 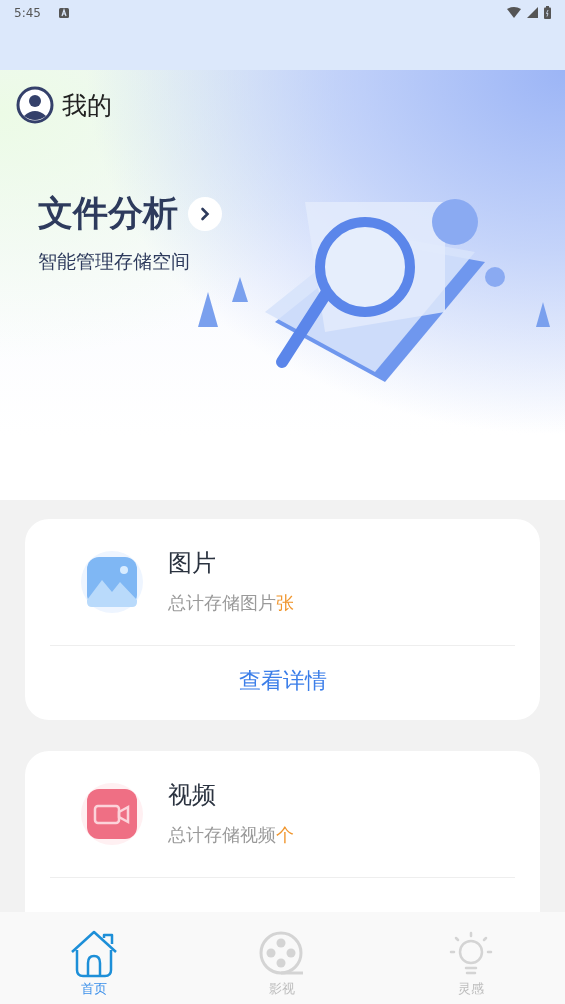 What do you see at coordinates (87, 105) in the screenshot?
I see `profile-title: 我的` at bounding box center [87, 105].